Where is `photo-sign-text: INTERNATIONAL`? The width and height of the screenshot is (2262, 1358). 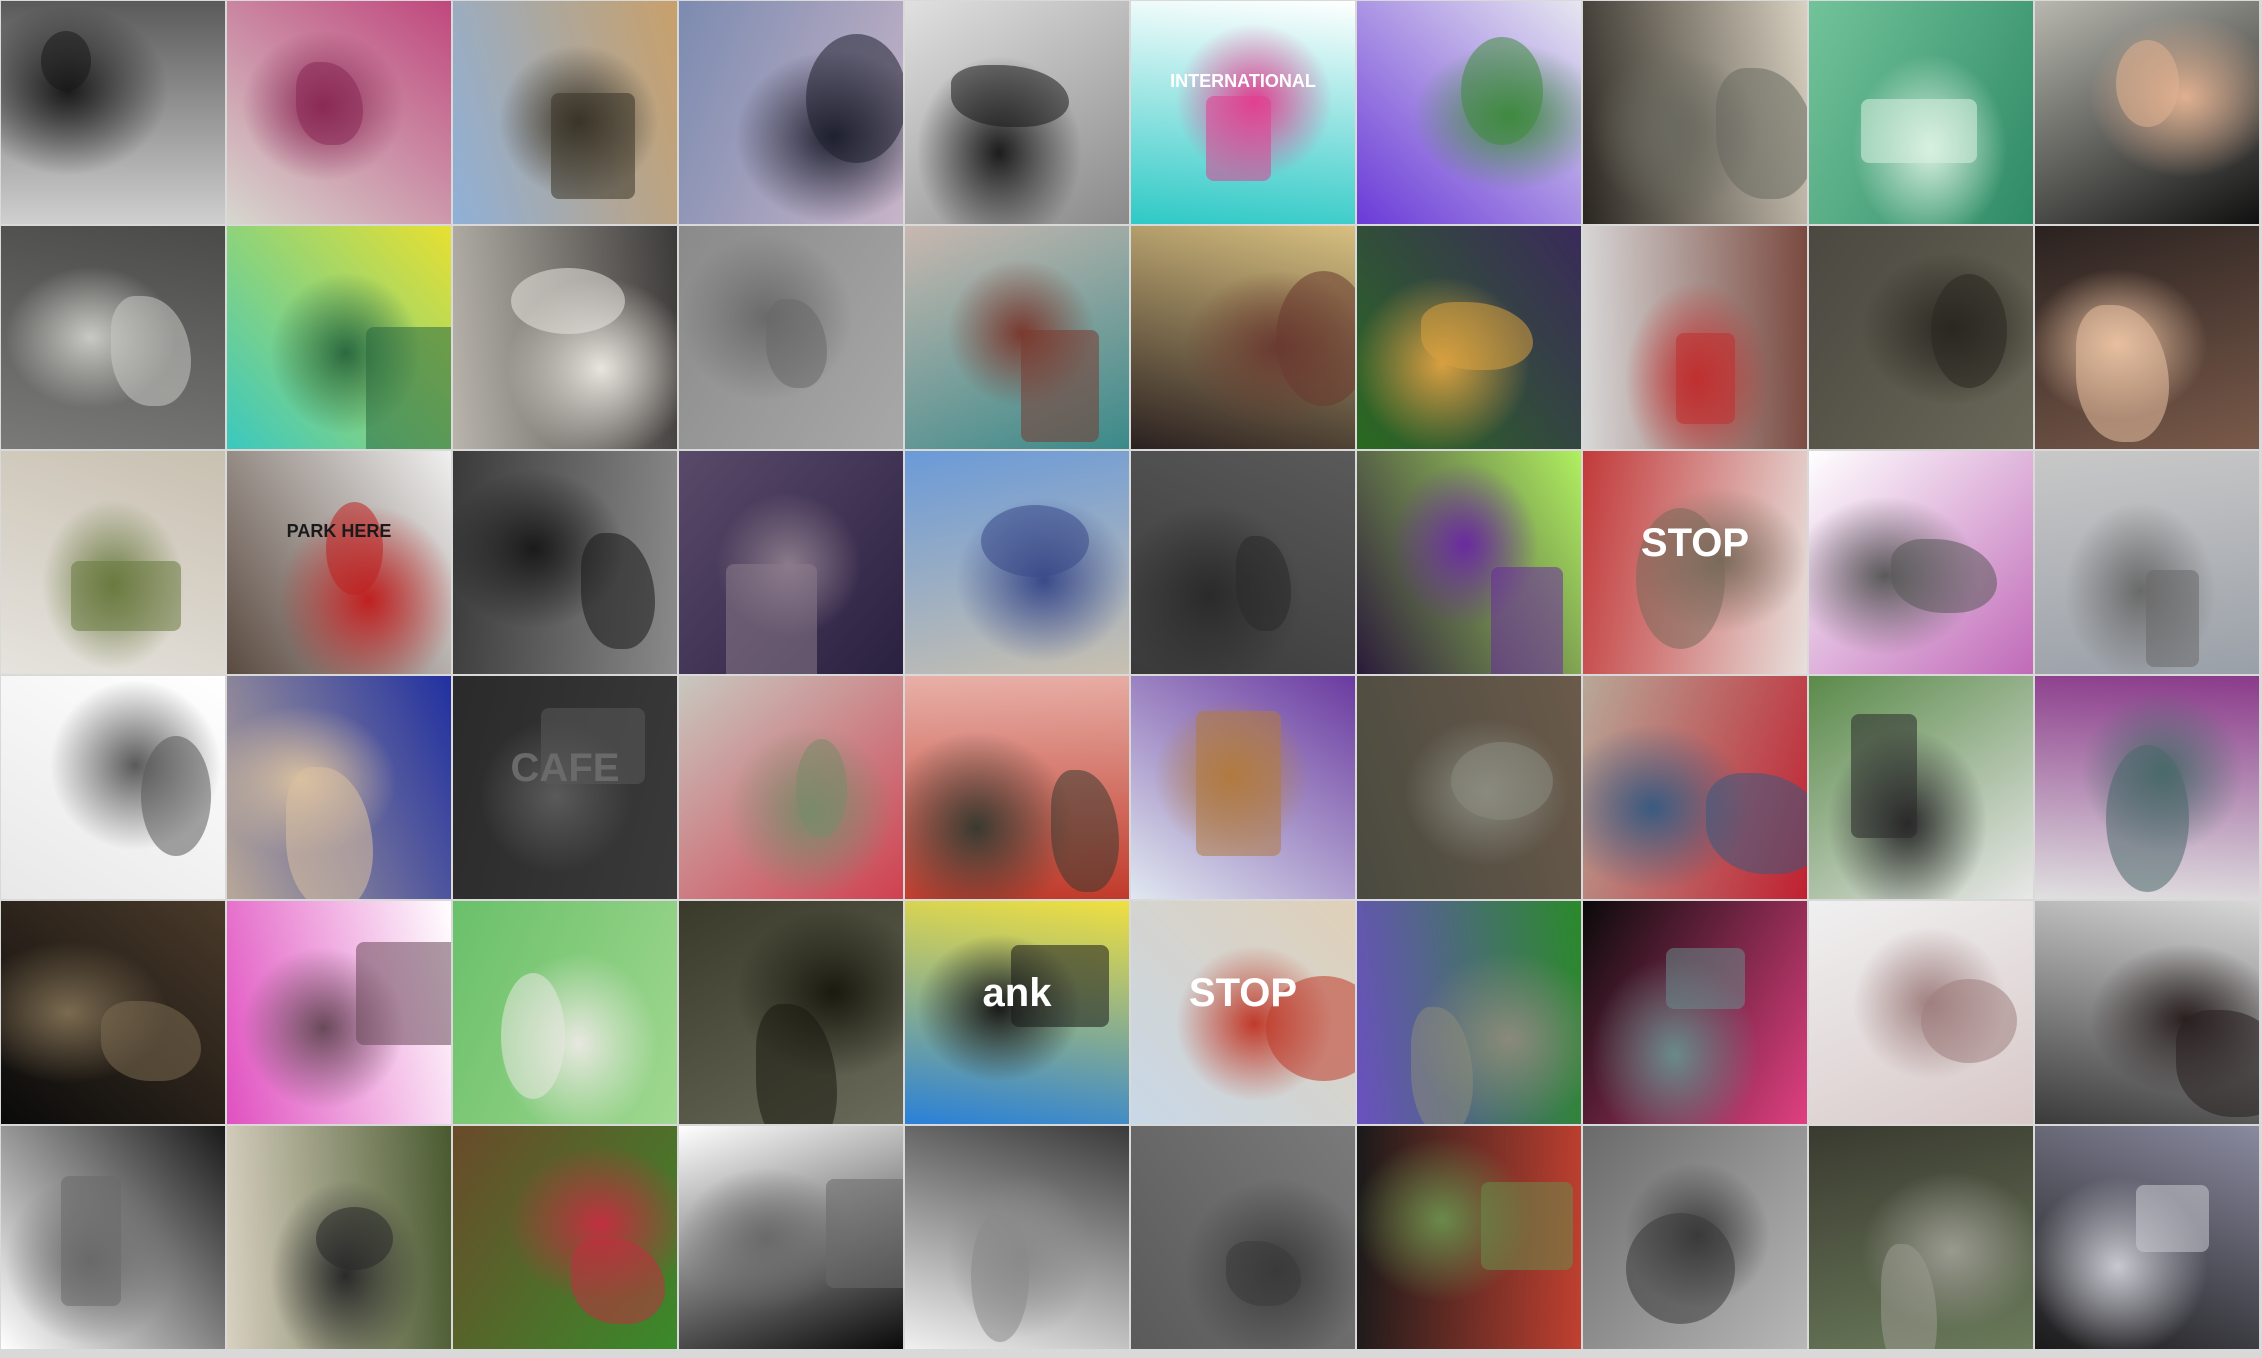
photo-sign-text: INTERNATIONAL is located at coordinates (1243, 81).